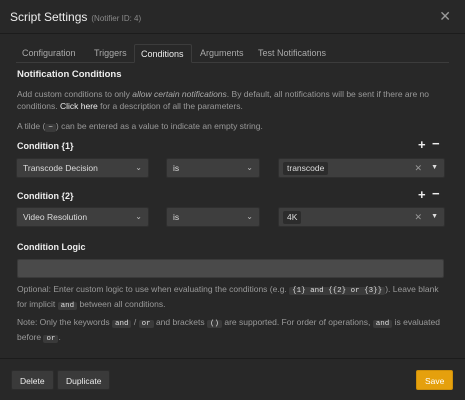 This screenshot has width=465, height=400. I want to click on desc-emphasis: allow certain notifications, so click(179, 94).